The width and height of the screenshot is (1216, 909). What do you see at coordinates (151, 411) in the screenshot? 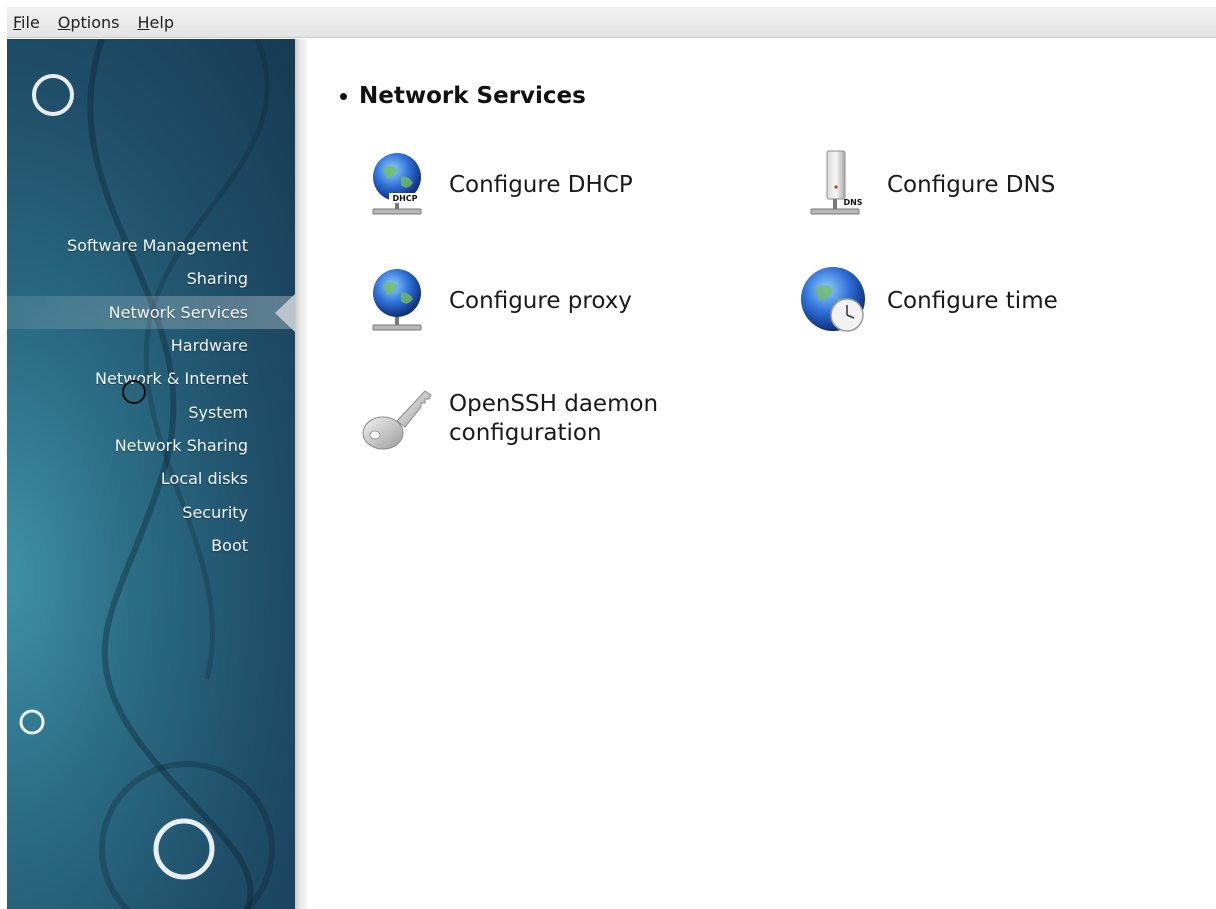
I see `sidebar-item-system: System` at bounding box center [151, 411].